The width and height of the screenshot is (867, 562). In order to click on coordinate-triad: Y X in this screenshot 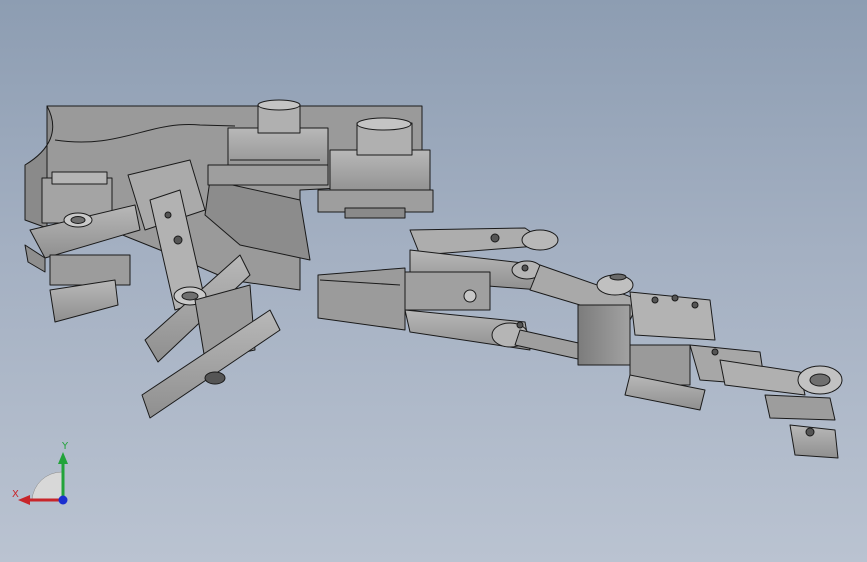, I will do `click(40, 473)`.